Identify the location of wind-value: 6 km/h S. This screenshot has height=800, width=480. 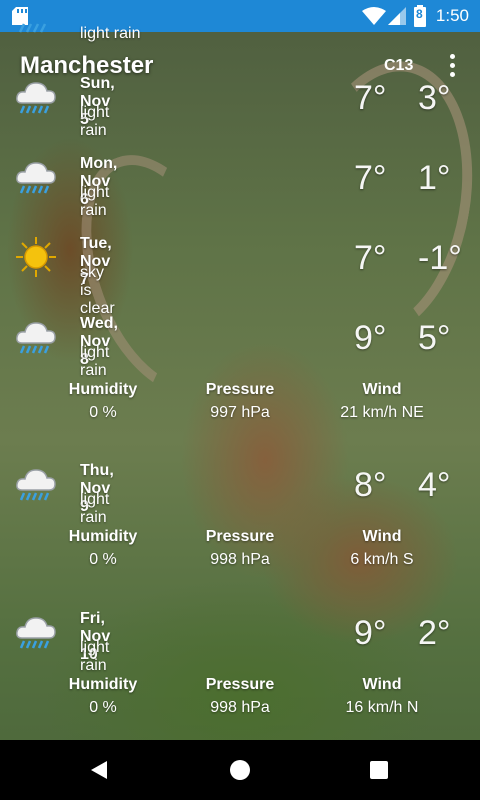
(382, 559).